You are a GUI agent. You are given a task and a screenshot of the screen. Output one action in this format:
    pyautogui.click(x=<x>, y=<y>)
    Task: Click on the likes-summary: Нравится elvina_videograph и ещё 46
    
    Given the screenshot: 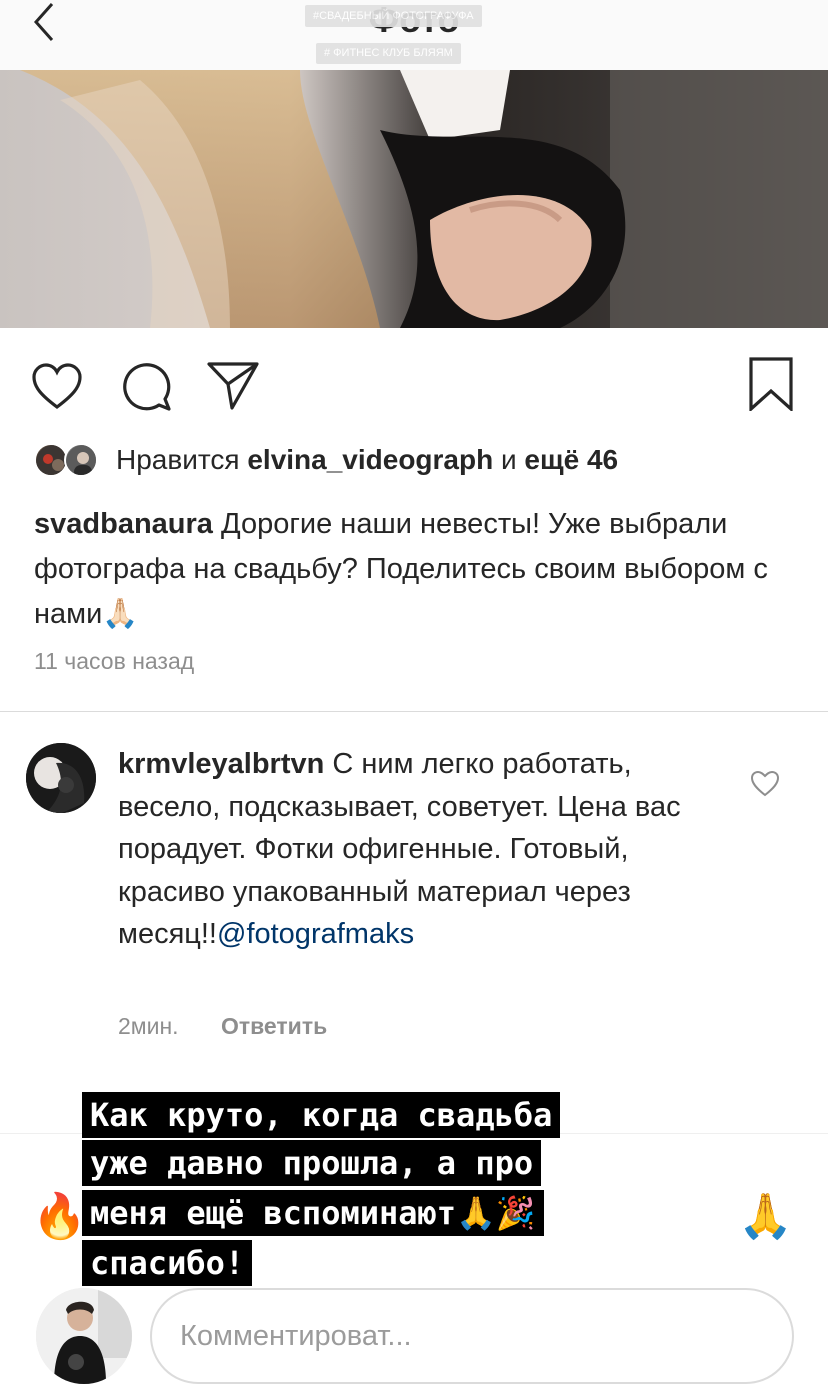 What is the action you would take?
    pyautogui.click(x=326, y=460)
    